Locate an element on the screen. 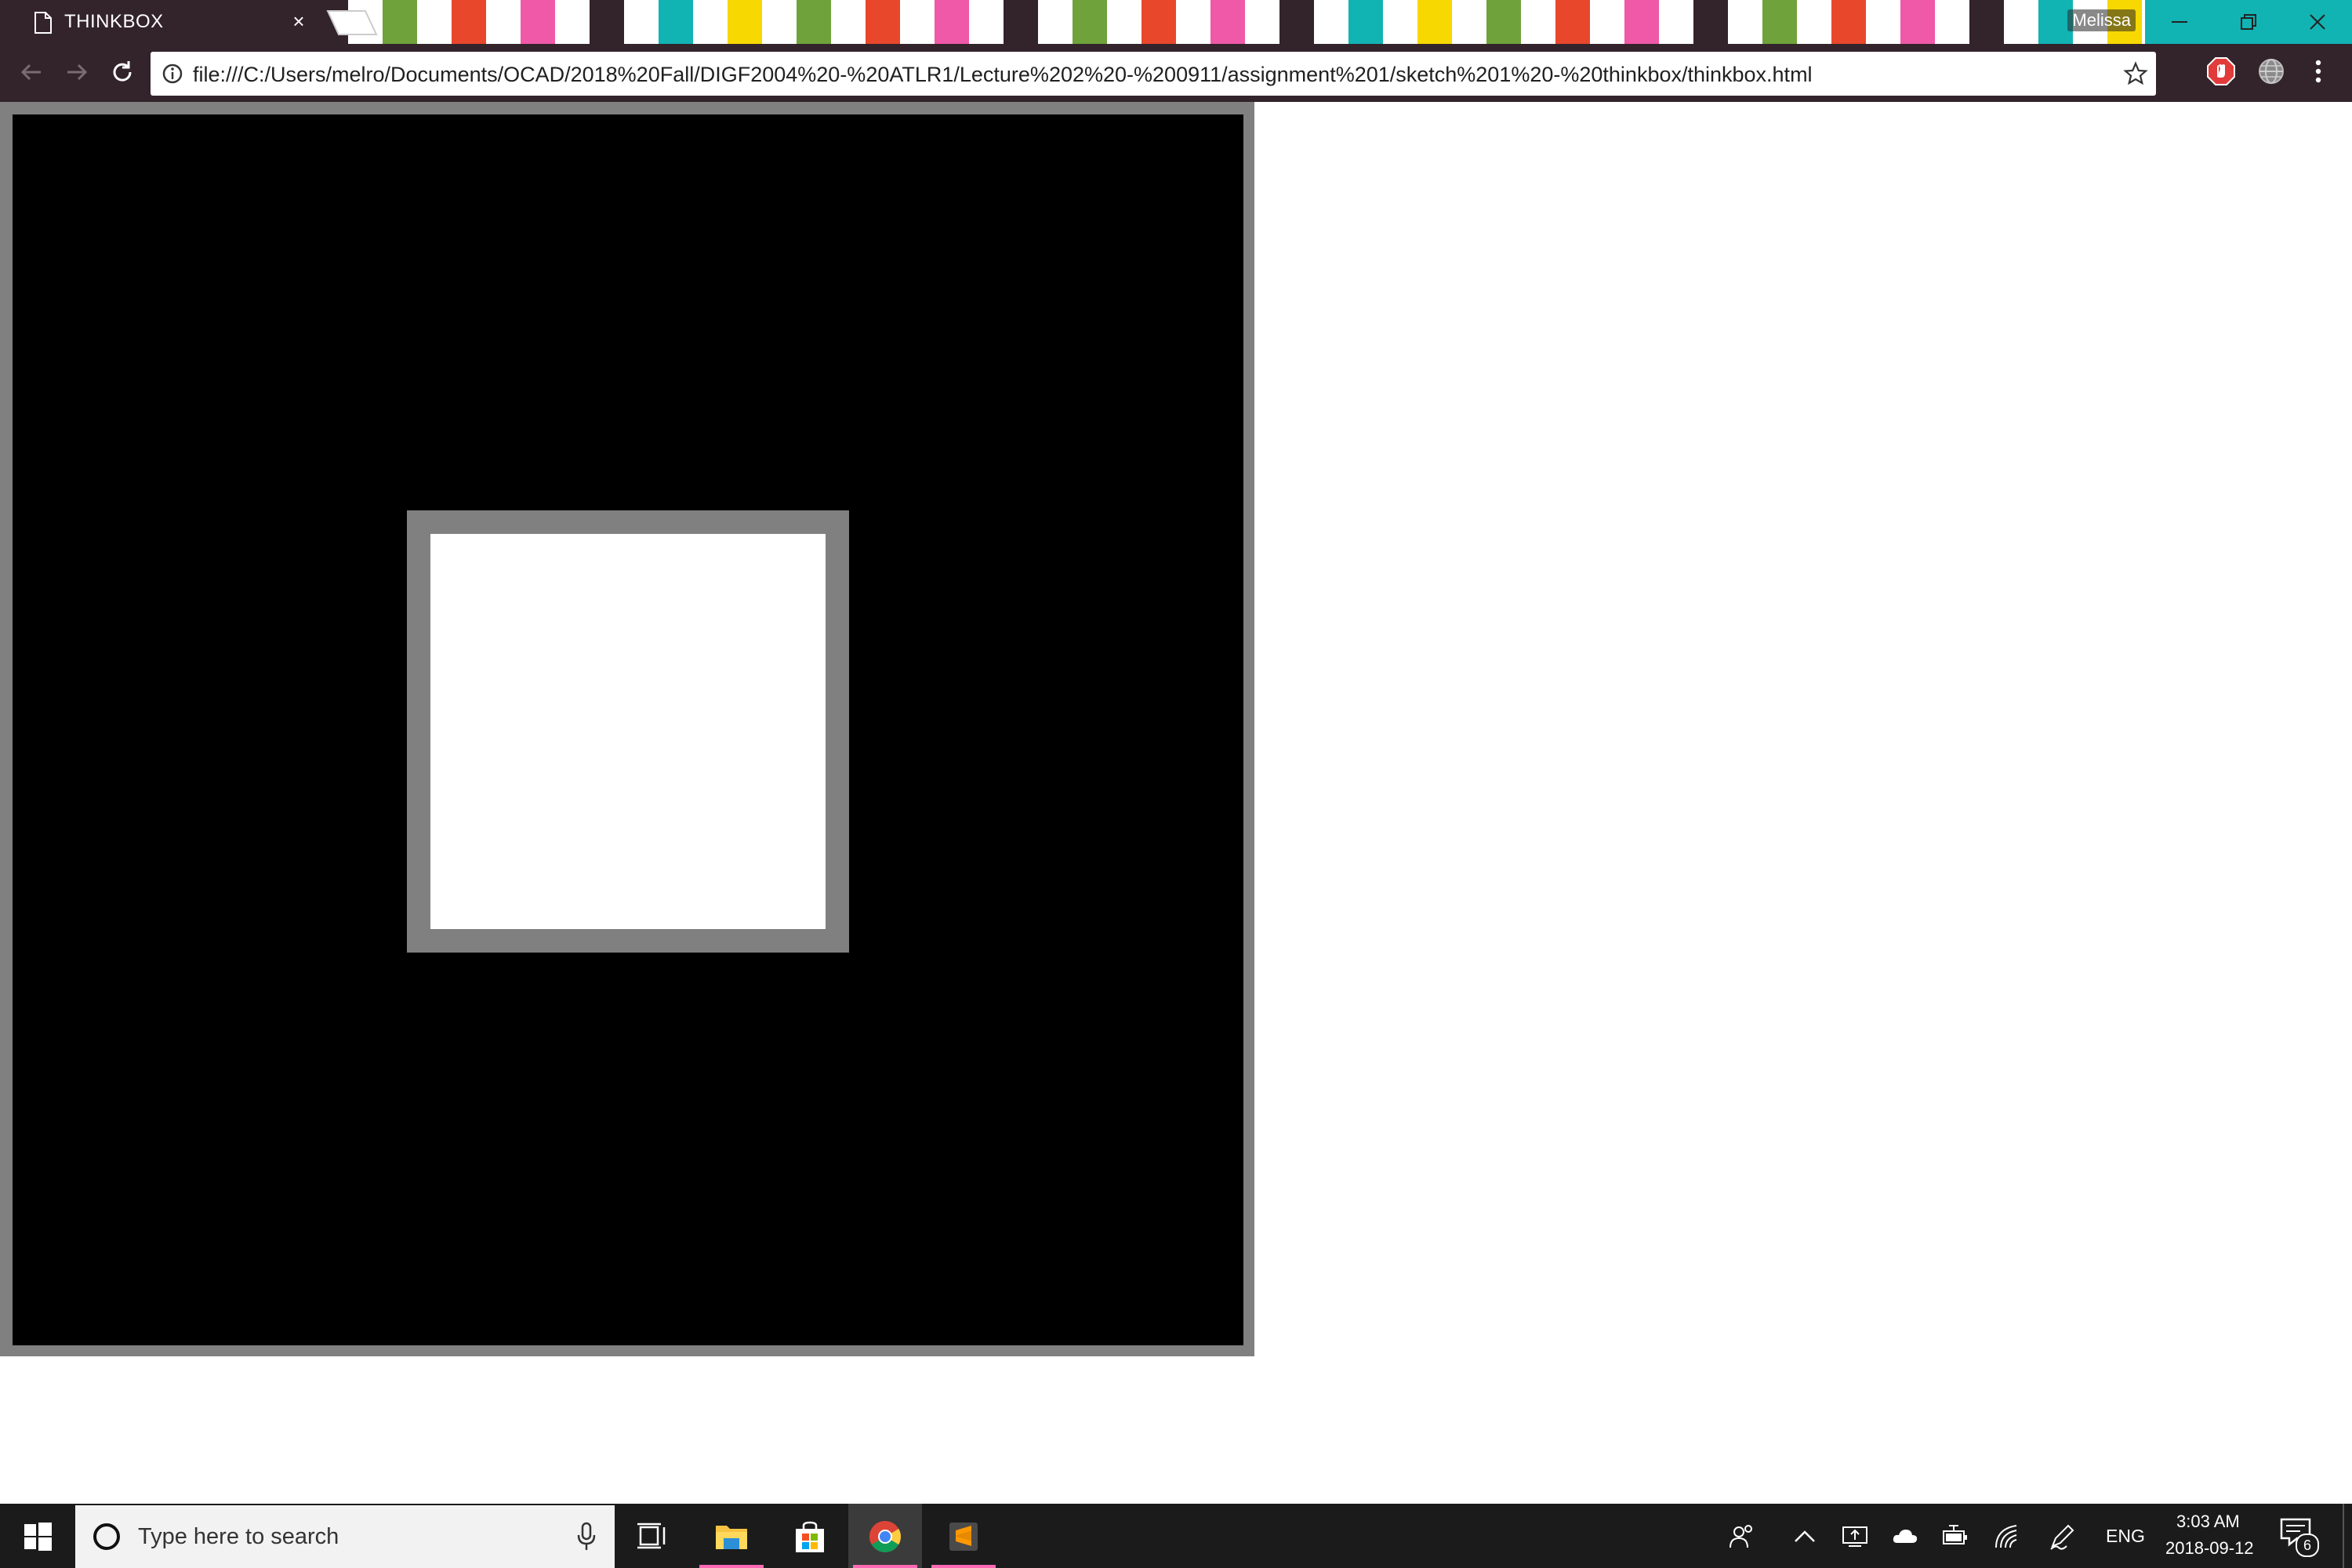 Image resolution: width=2352 pixels, height=1568 pixels. clock-date: 2018-09-12 is located at coordinates (2209, 1548).